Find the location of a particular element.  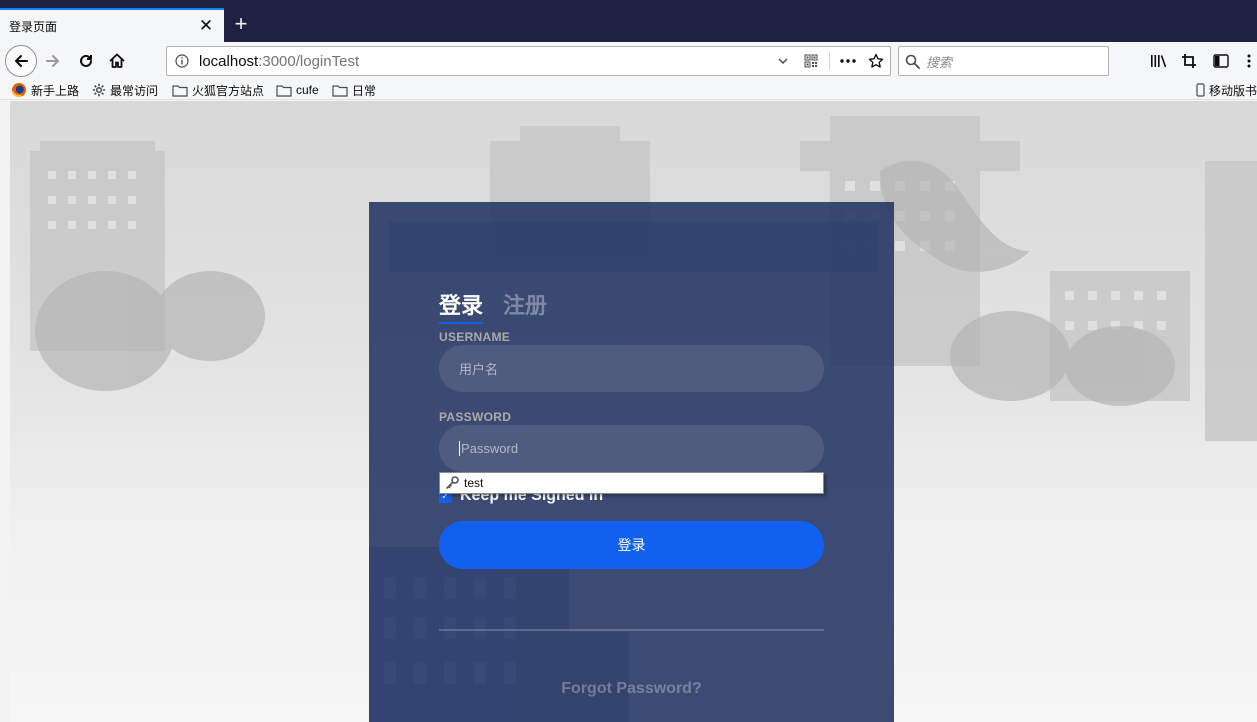

mobile-phone-icon is located at coordinates (1200, 90).